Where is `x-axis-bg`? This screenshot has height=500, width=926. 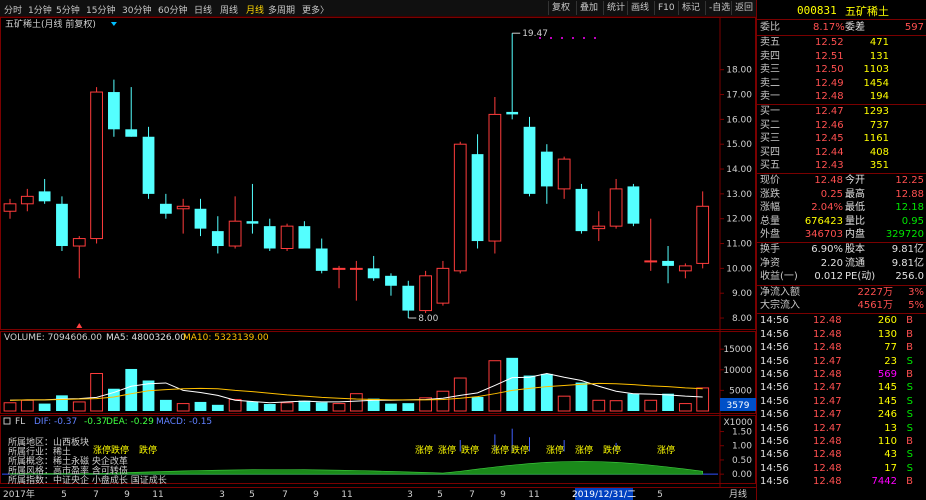 x-axis-bg is located at coordinates (378, 493).